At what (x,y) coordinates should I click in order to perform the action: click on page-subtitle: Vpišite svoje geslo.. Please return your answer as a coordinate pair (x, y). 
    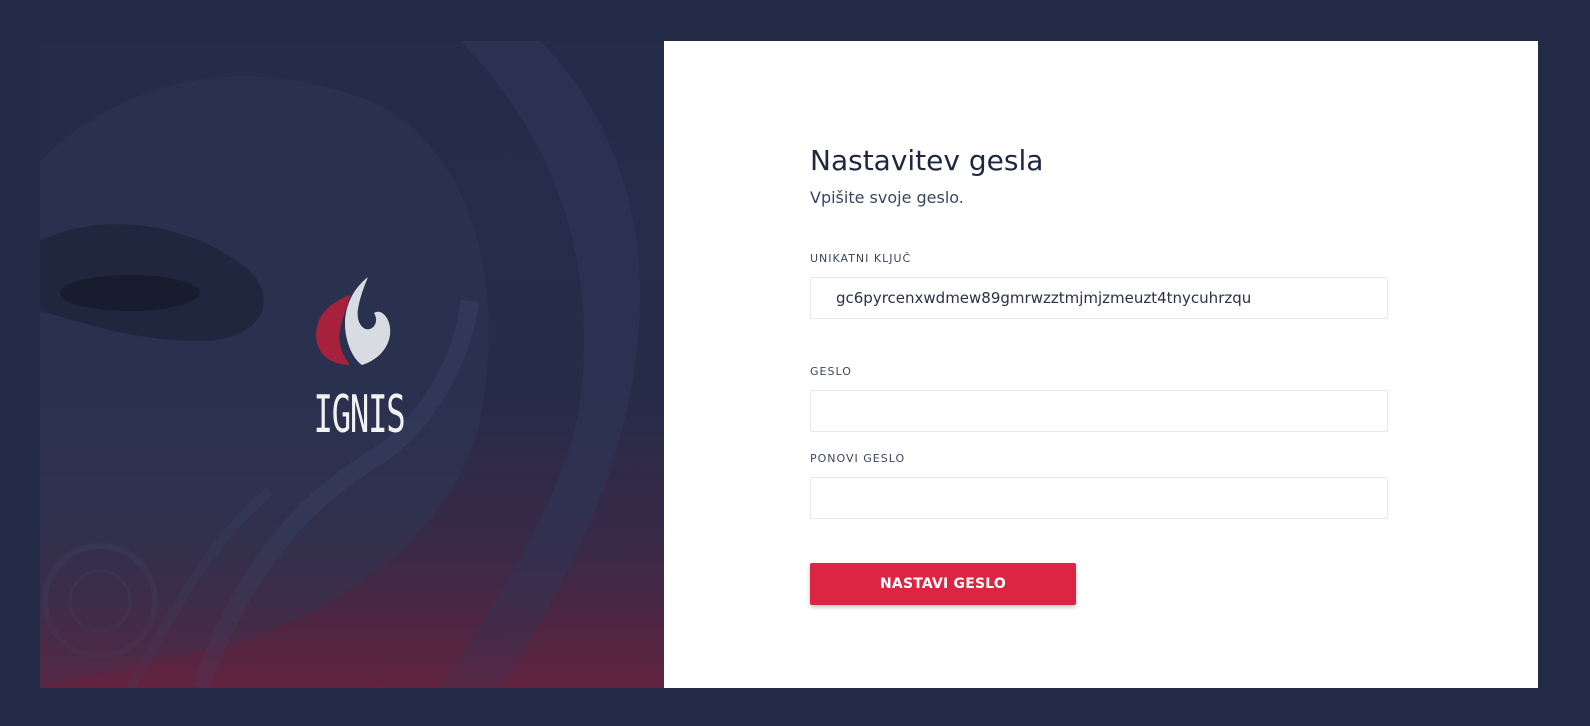
    Looking at the image, I should click on (887, 197).